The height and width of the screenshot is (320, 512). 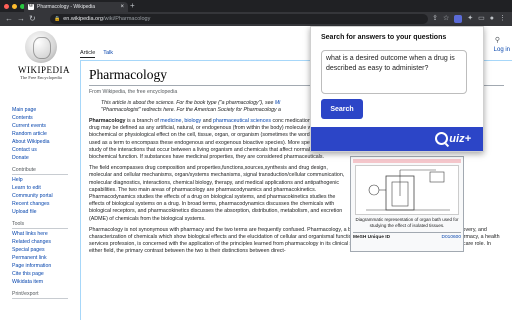 What do you see at coordinates (44, 126) in the screenshot?
I see `sidebar-item-current-events: Current events` at bounding box center [44, 126].